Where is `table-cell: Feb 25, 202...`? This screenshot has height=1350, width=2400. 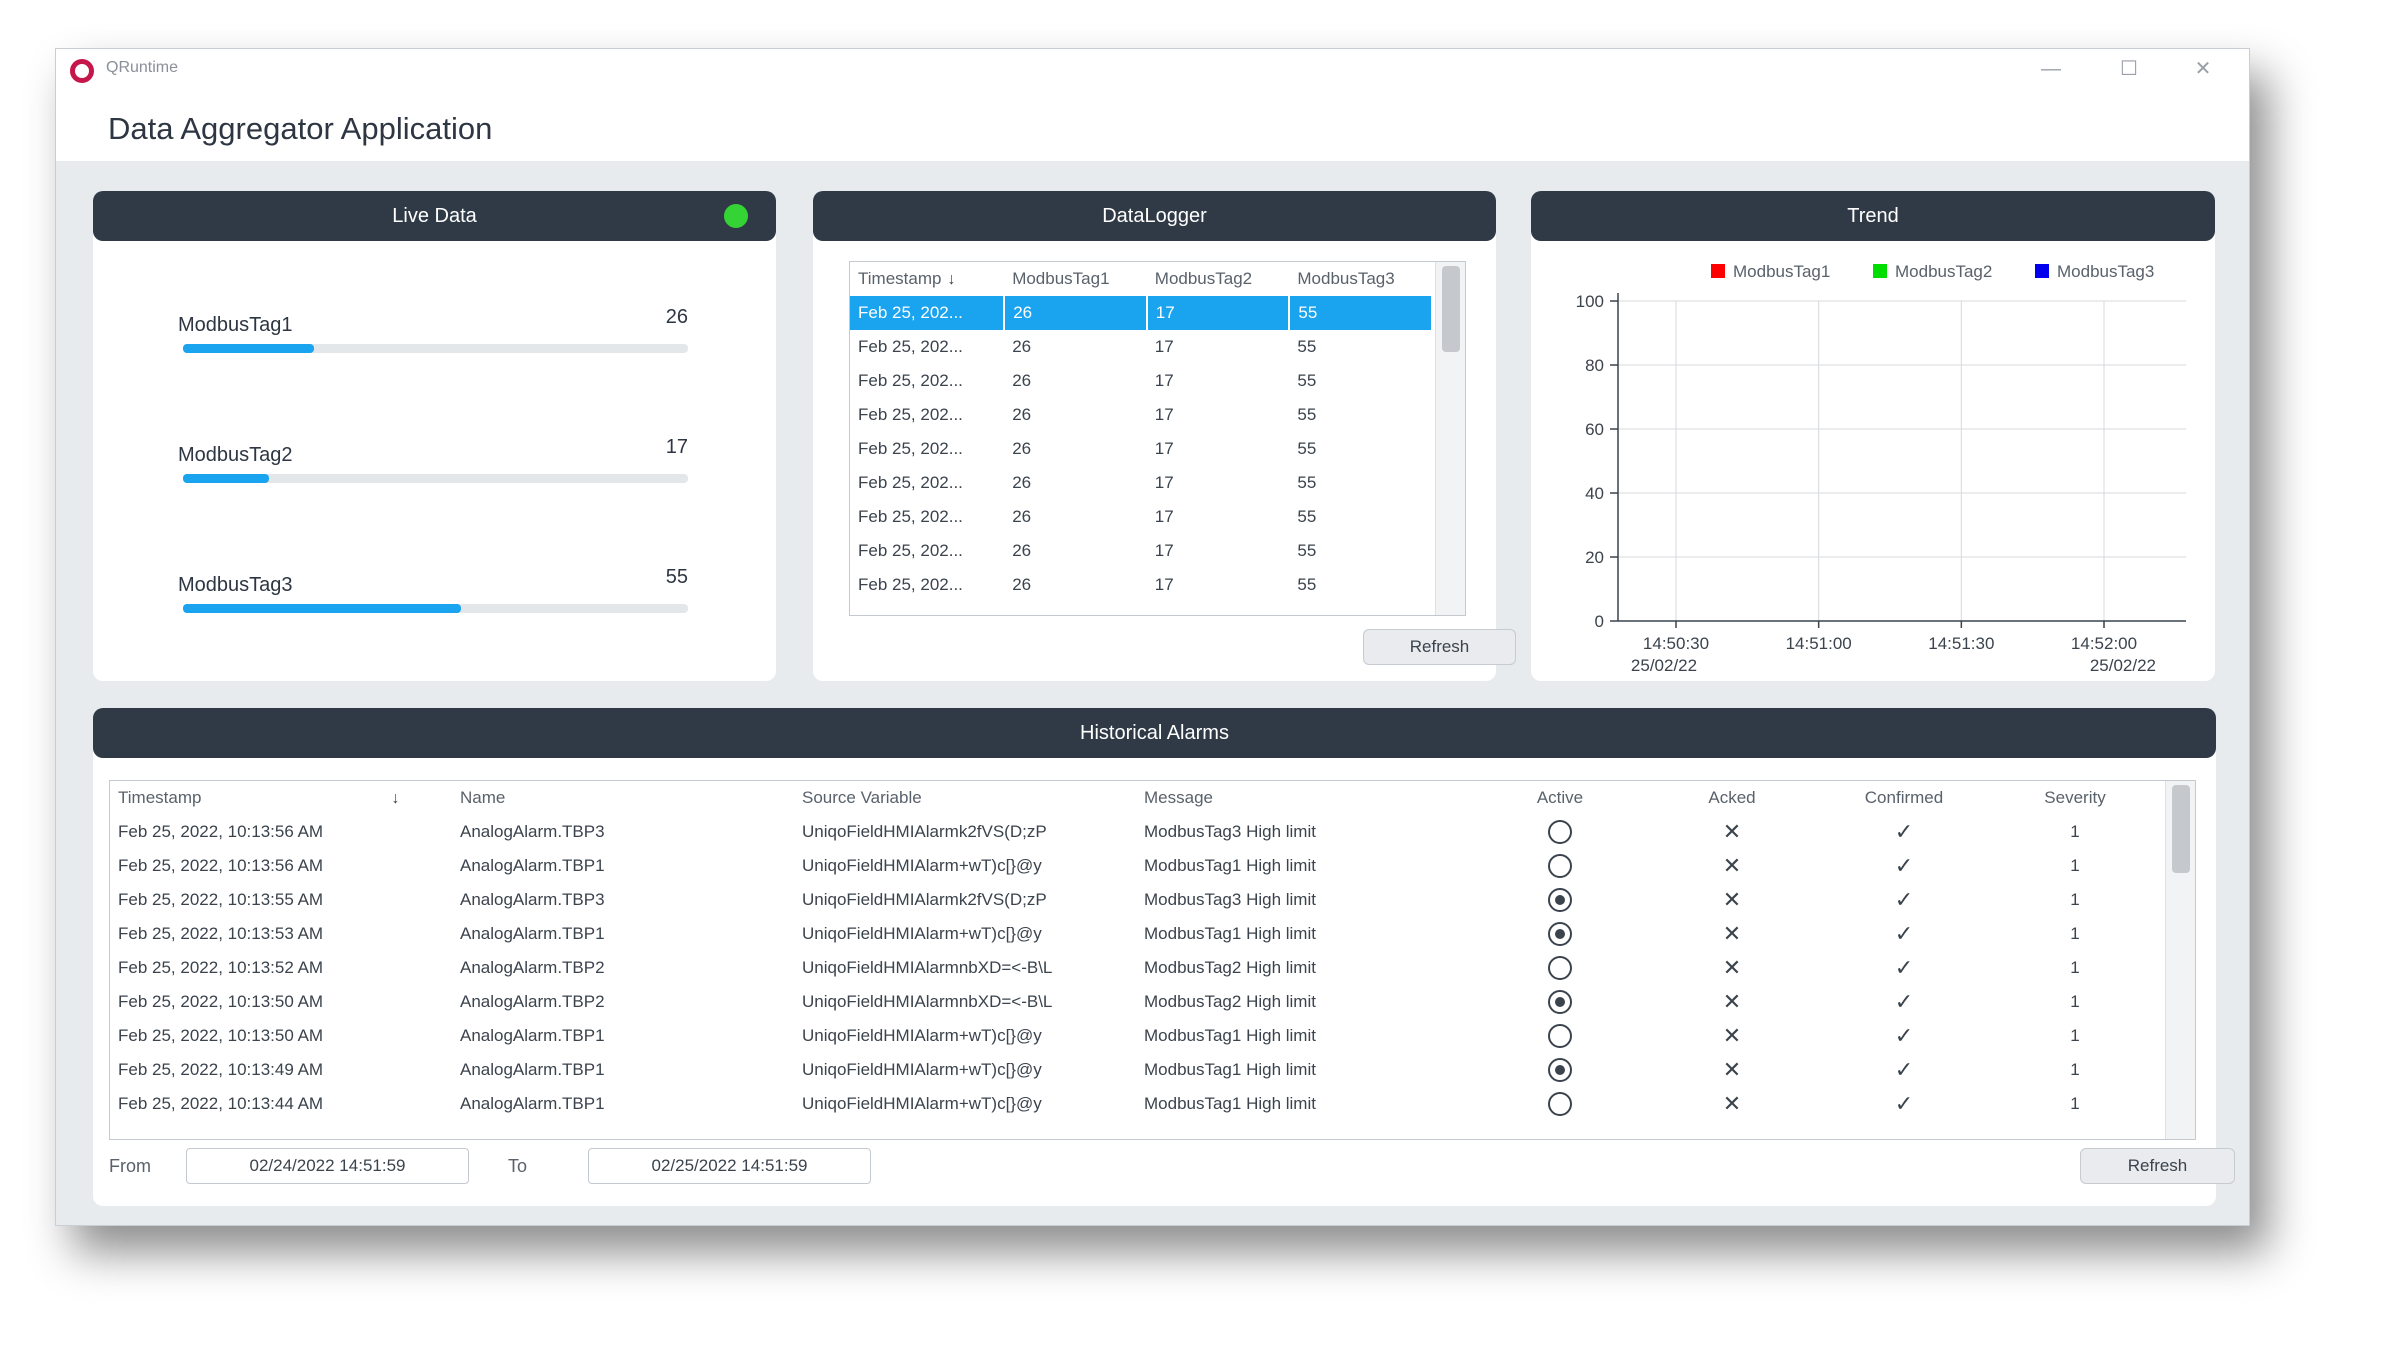
table-cell: Feb 25, 202... is located at coordinates (910, 482).